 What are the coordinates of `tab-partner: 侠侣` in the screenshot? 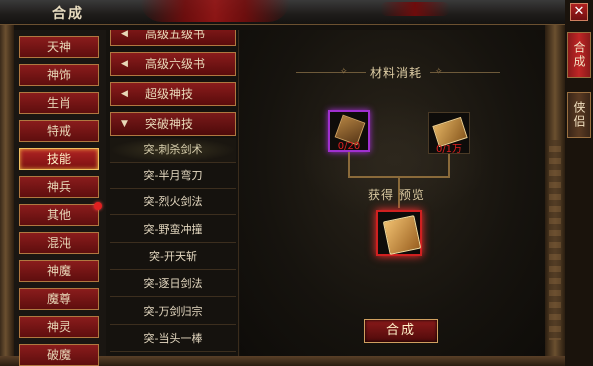 It's located at (579, 115).